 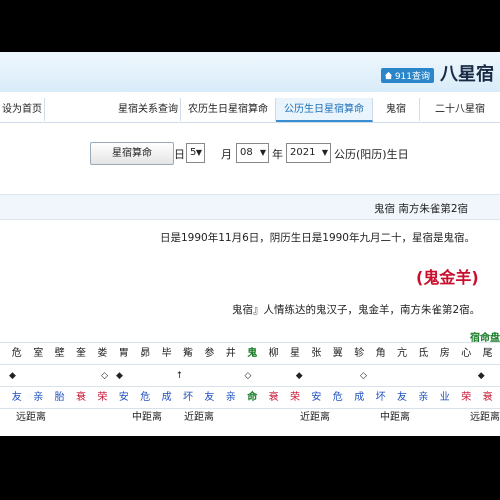 I want to click on month-unit: 月, so click(x=226, y=154).